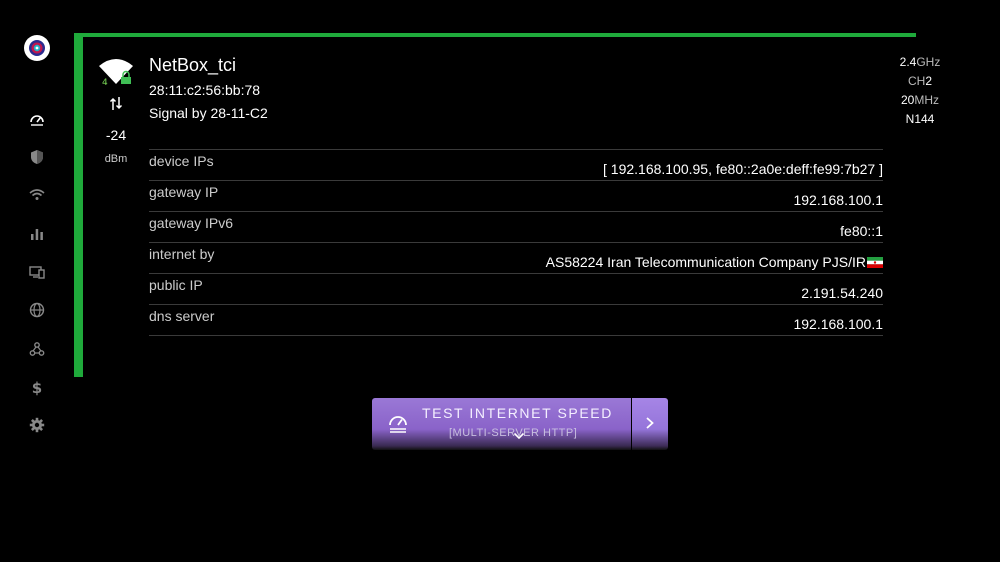  I want to click on chevron-down-icon, so click(519, 436).